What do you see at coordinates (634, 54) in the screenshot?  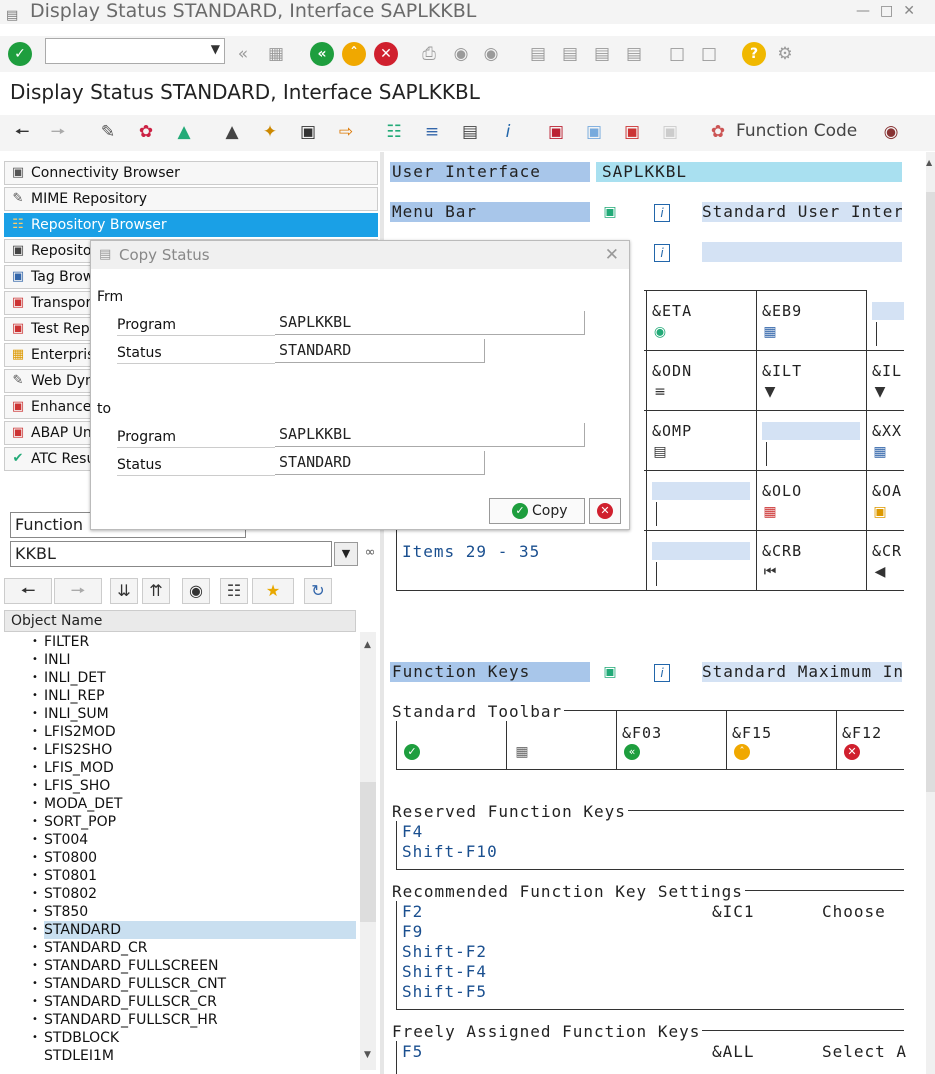 I see `last-page-icon: ▤` at bounding box center [634, 54].